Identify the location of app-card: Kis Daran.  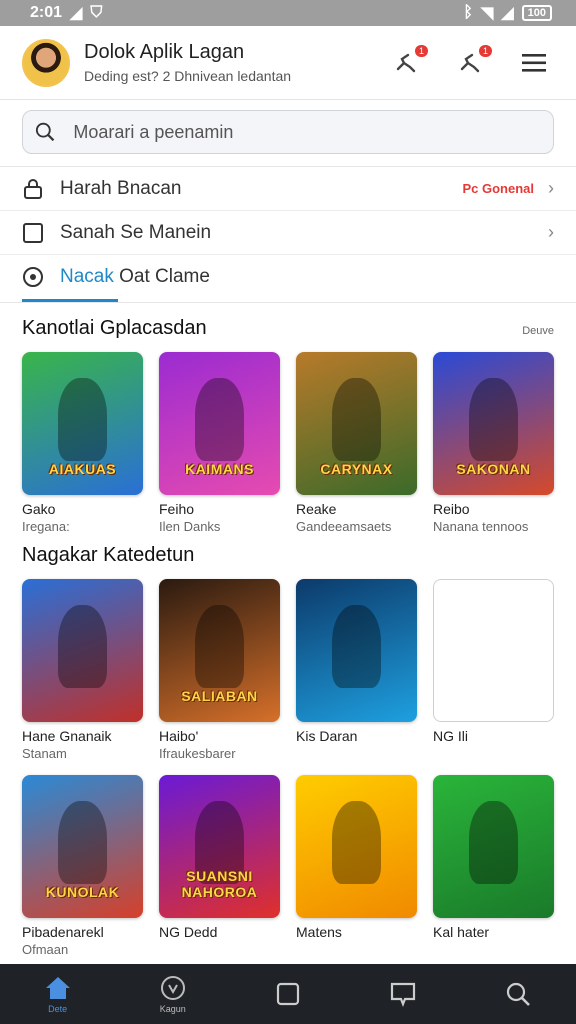
(356, 670).